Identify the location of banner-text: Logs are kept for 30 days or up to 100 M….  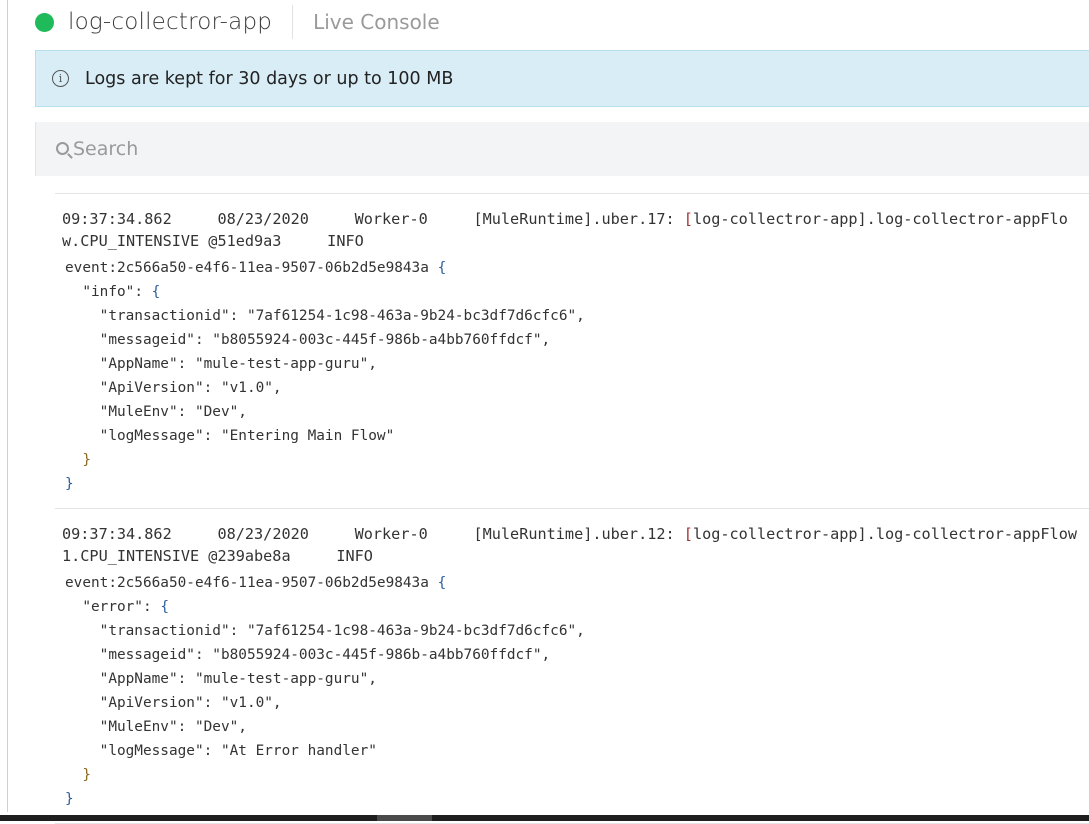
(269, 78).